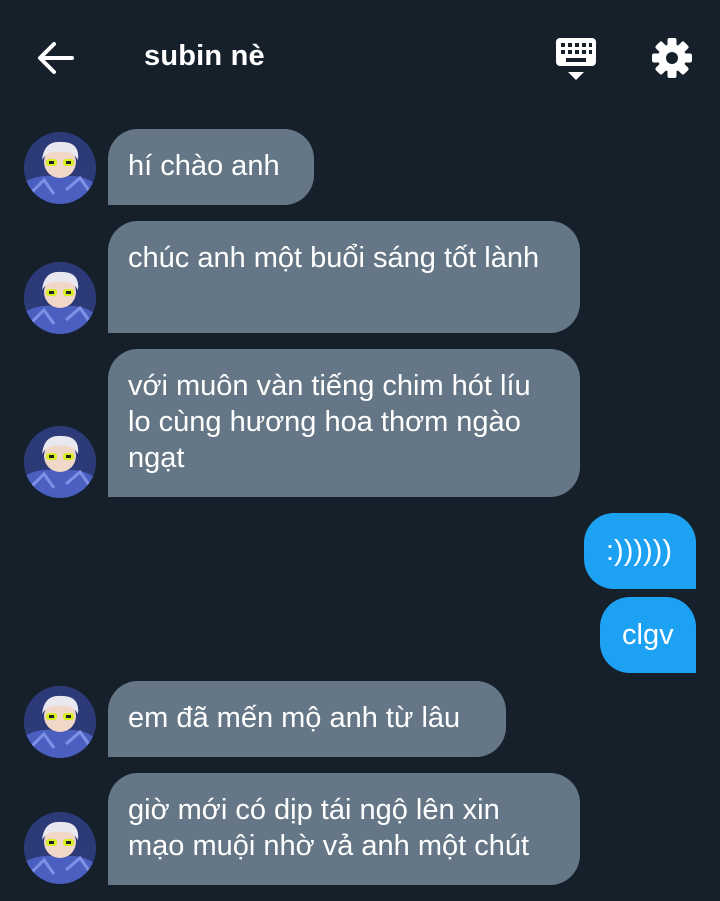  Describe the element at coordinates (640, 551) in the screenshot. I see `outgoing-message-bubble: :))))))` at that location.